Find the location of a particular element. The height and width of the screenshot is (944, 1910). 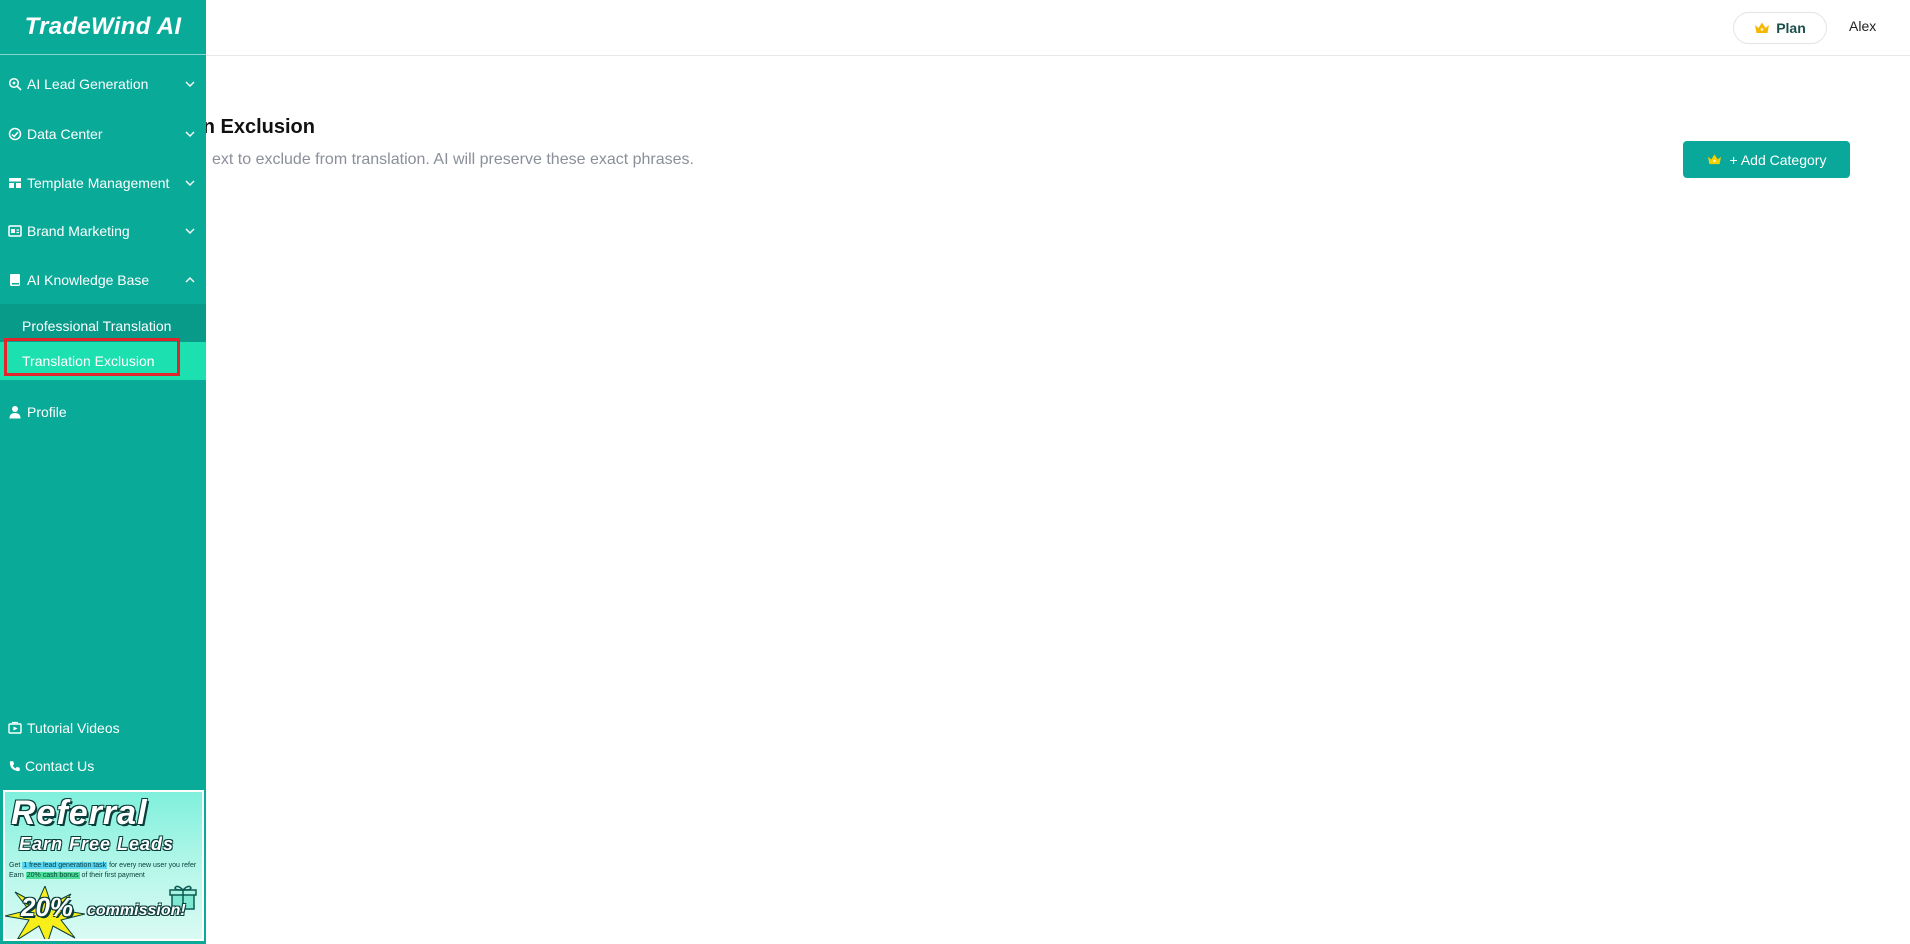

sidebar-item-ai-knowledge-base: AI Knowledge Base is located at coordinates (103, 280).